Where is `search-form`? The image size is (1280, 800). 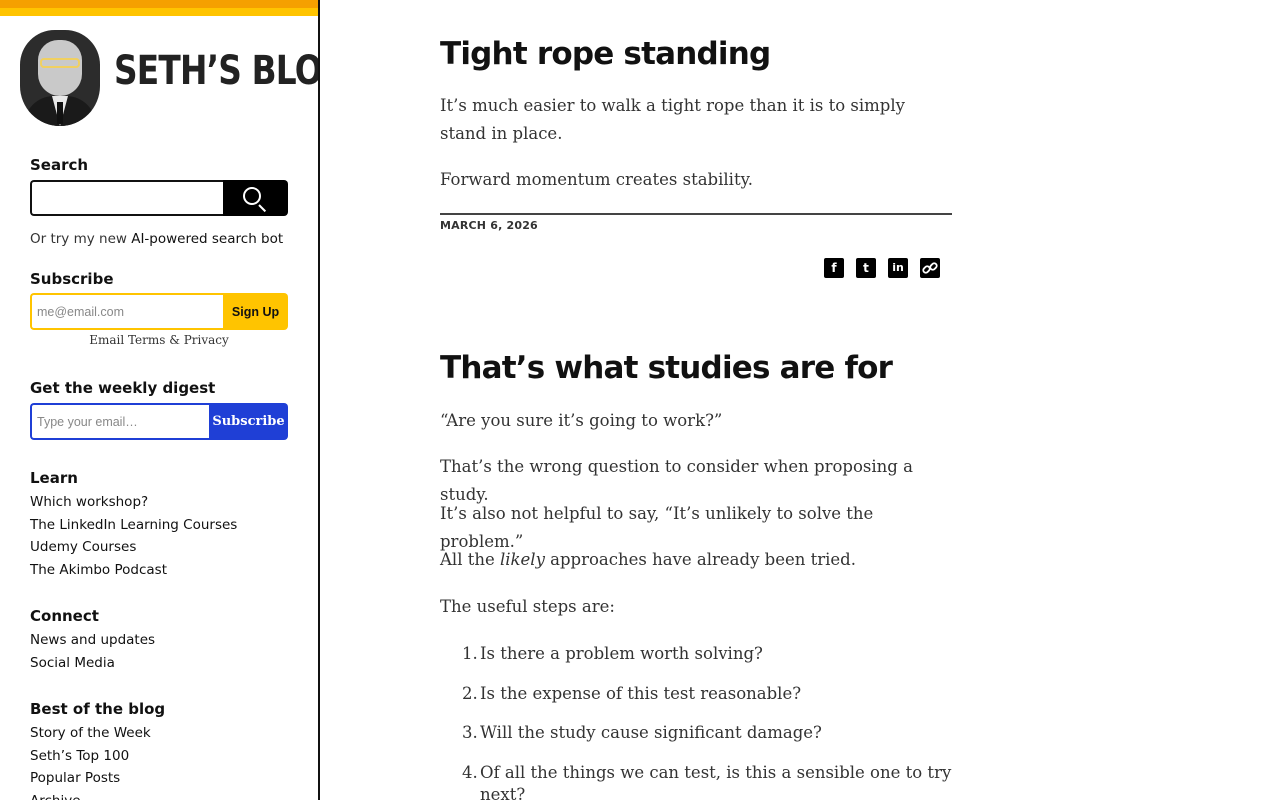 search-form is located at coordinates (159, 198).